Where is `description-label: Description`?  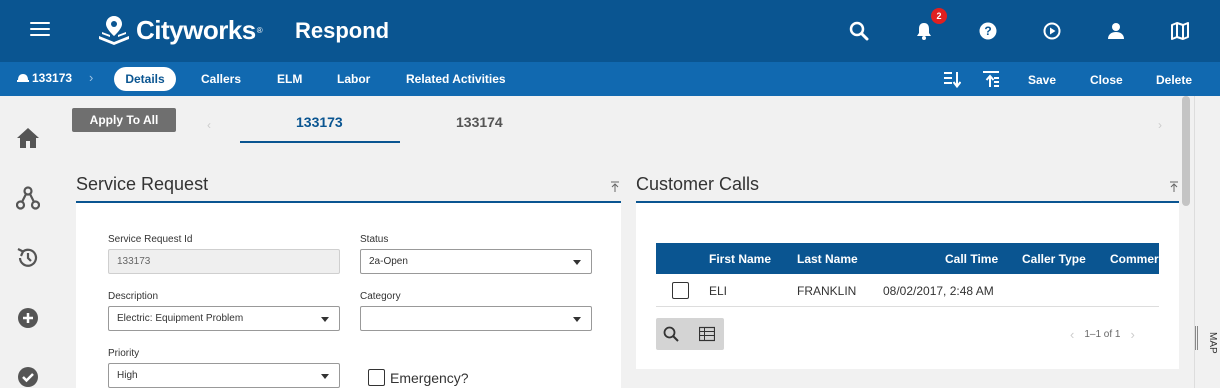 description-label: Description is located at coordinates (133, 296).